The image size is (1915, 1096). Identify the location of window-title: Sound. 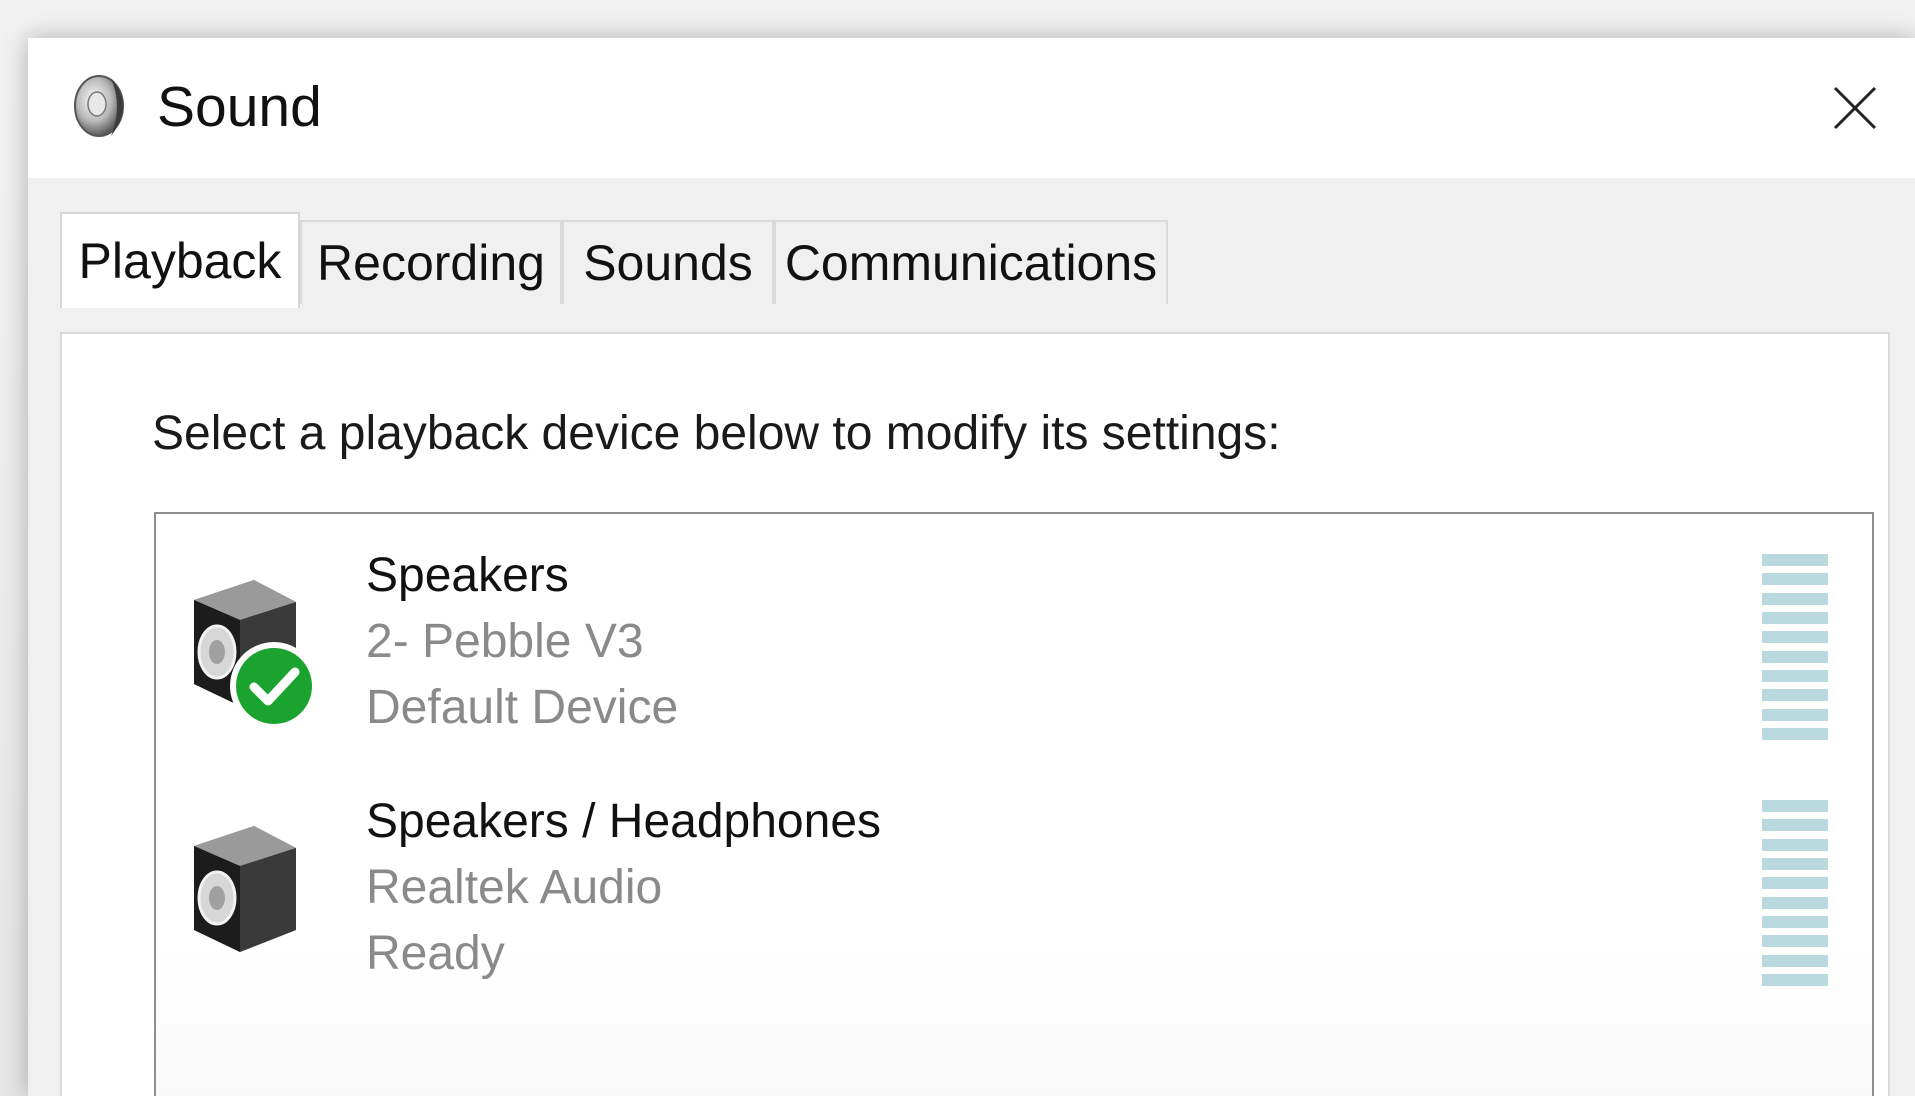
(239, 107).